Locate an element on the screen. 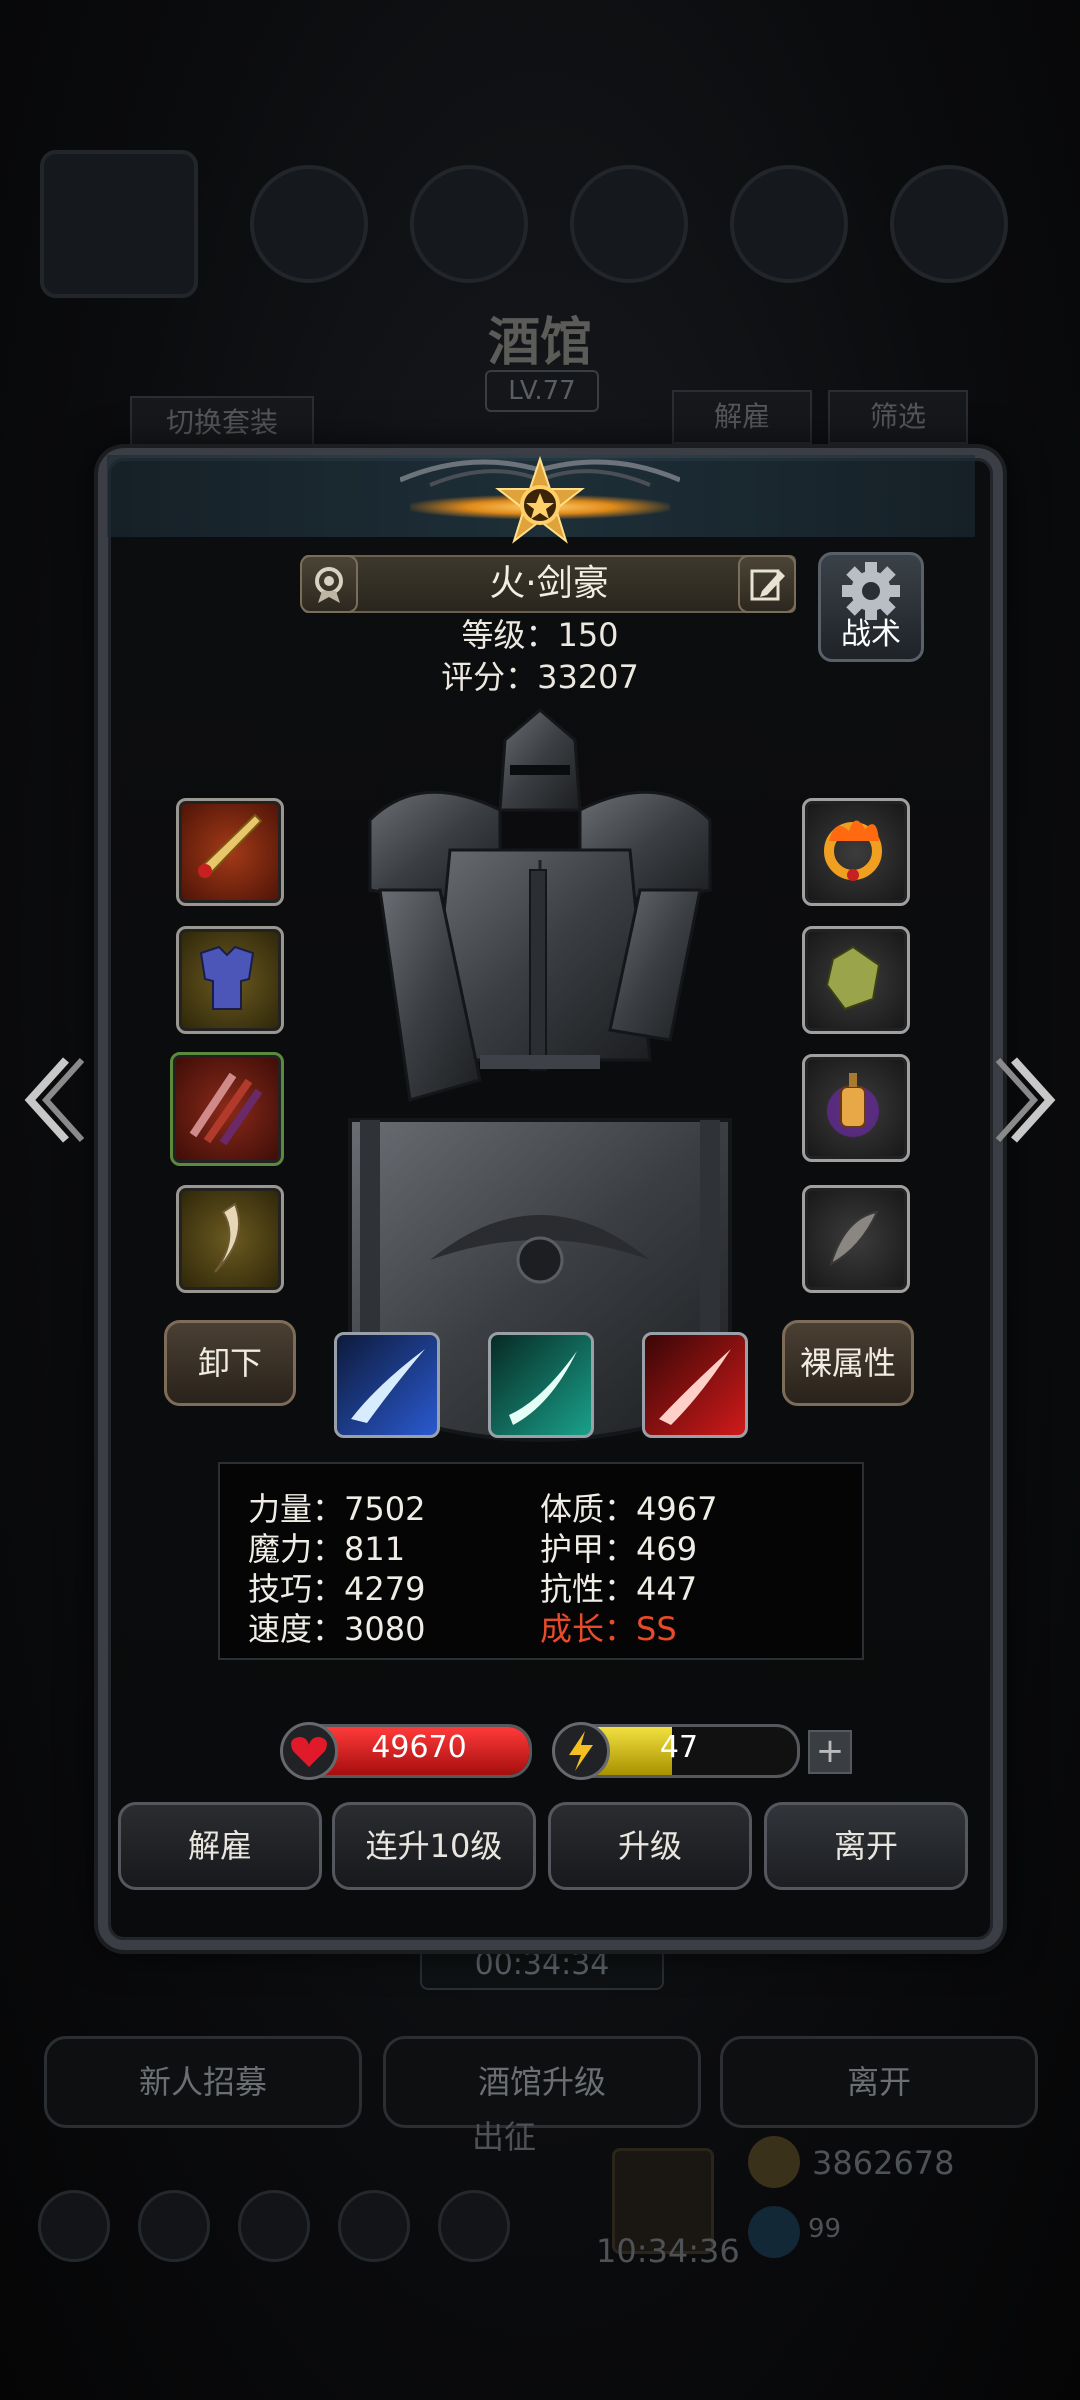  sword-icon is located at coordinates (230, 845).